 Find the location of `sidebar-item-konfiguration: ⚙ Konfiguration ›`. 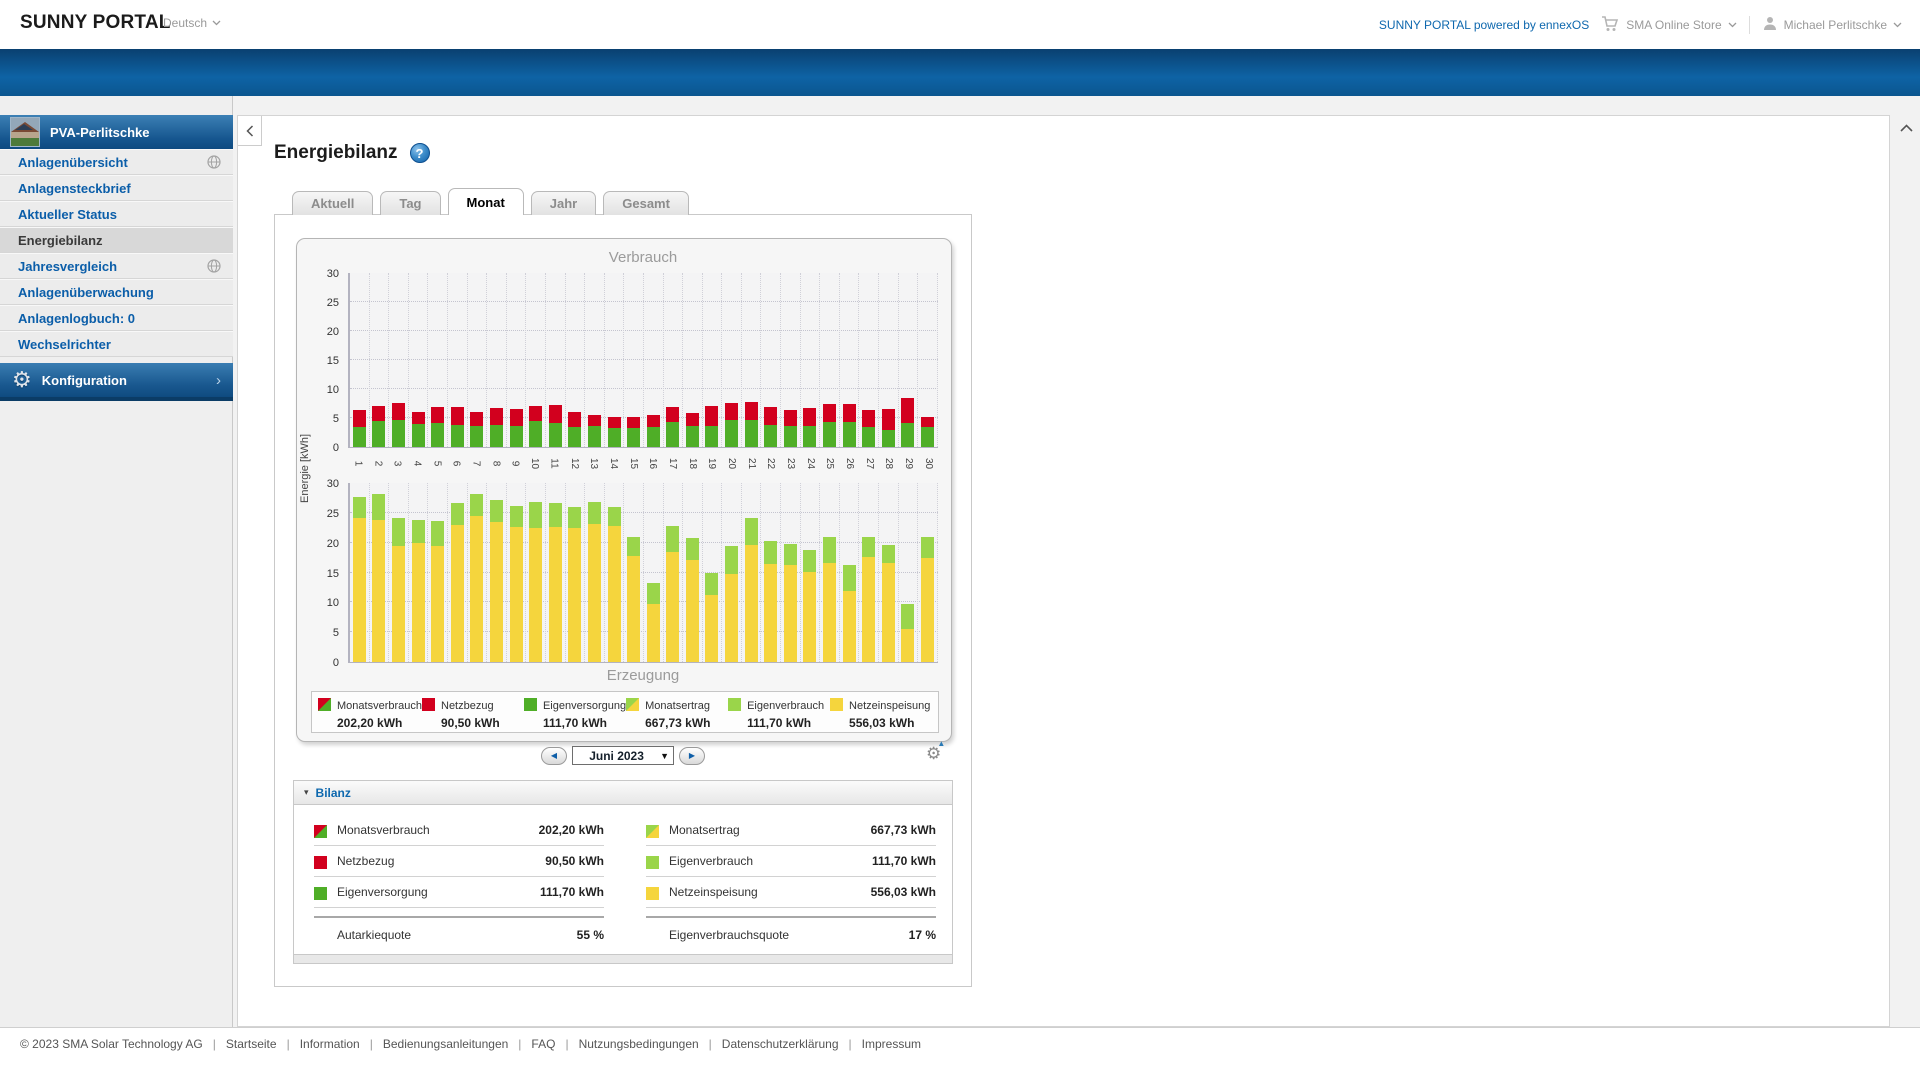

sidebar-item-konfiguration: ⚙ Konfiguration › is located at coordinates (116, 380).